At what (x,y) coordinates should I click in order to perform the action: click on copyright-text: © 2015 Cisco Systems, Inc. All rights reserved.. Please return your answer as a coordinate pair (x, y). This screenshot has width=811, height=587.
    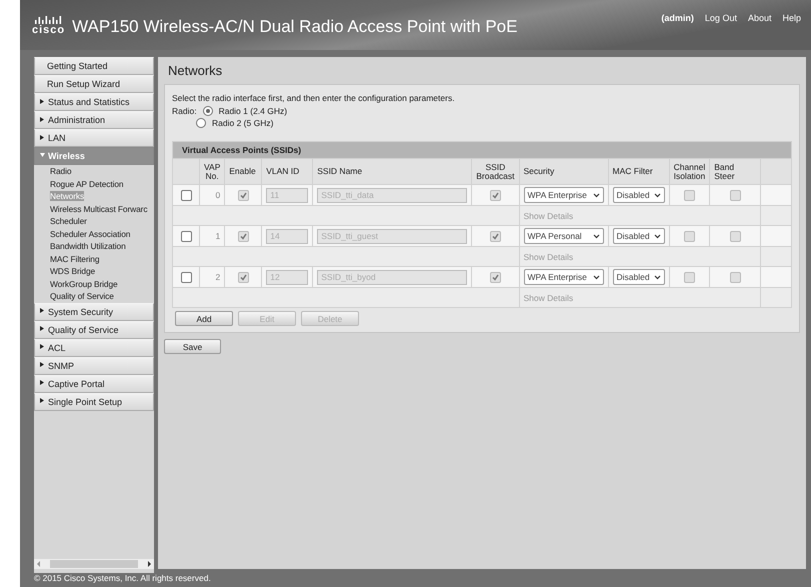
    Looking at the image, I should click on (122, 578).